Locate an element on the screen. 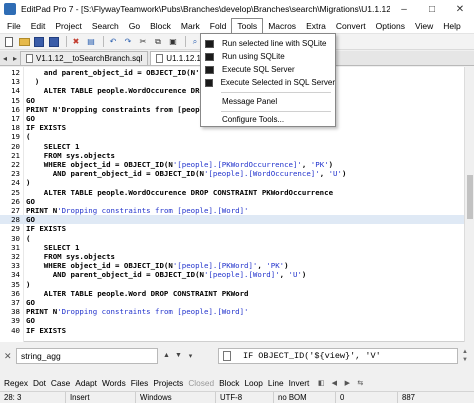  menu-edit: Edit is located at coordinates (38, 26).